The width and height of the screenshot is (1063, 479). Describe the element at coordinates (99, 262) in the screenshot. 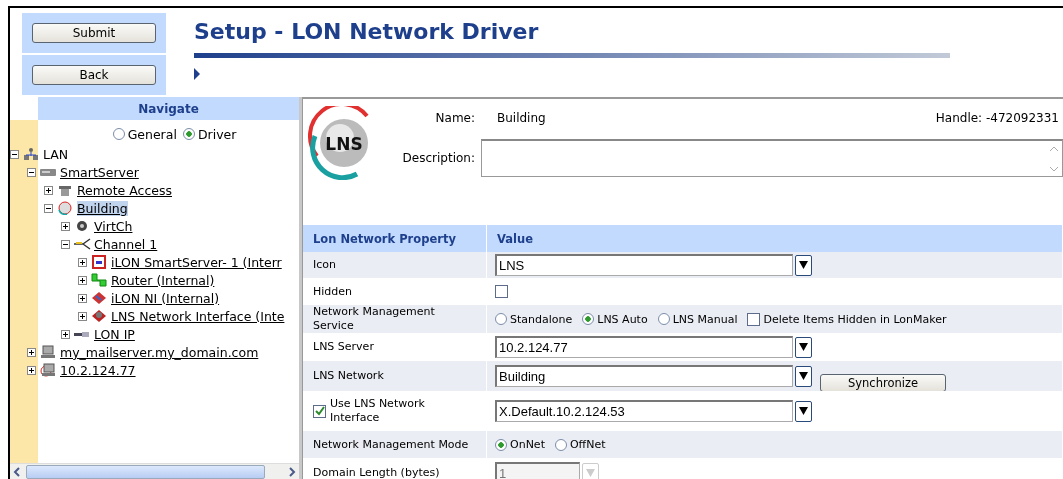

I see `device-icon` at that location.